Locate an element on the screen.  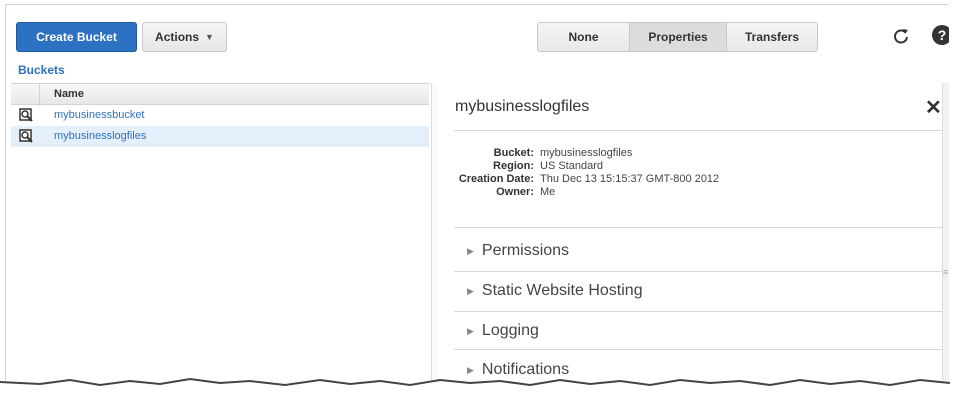
view-properties-button: Properties is located at coordinates (678, 37).